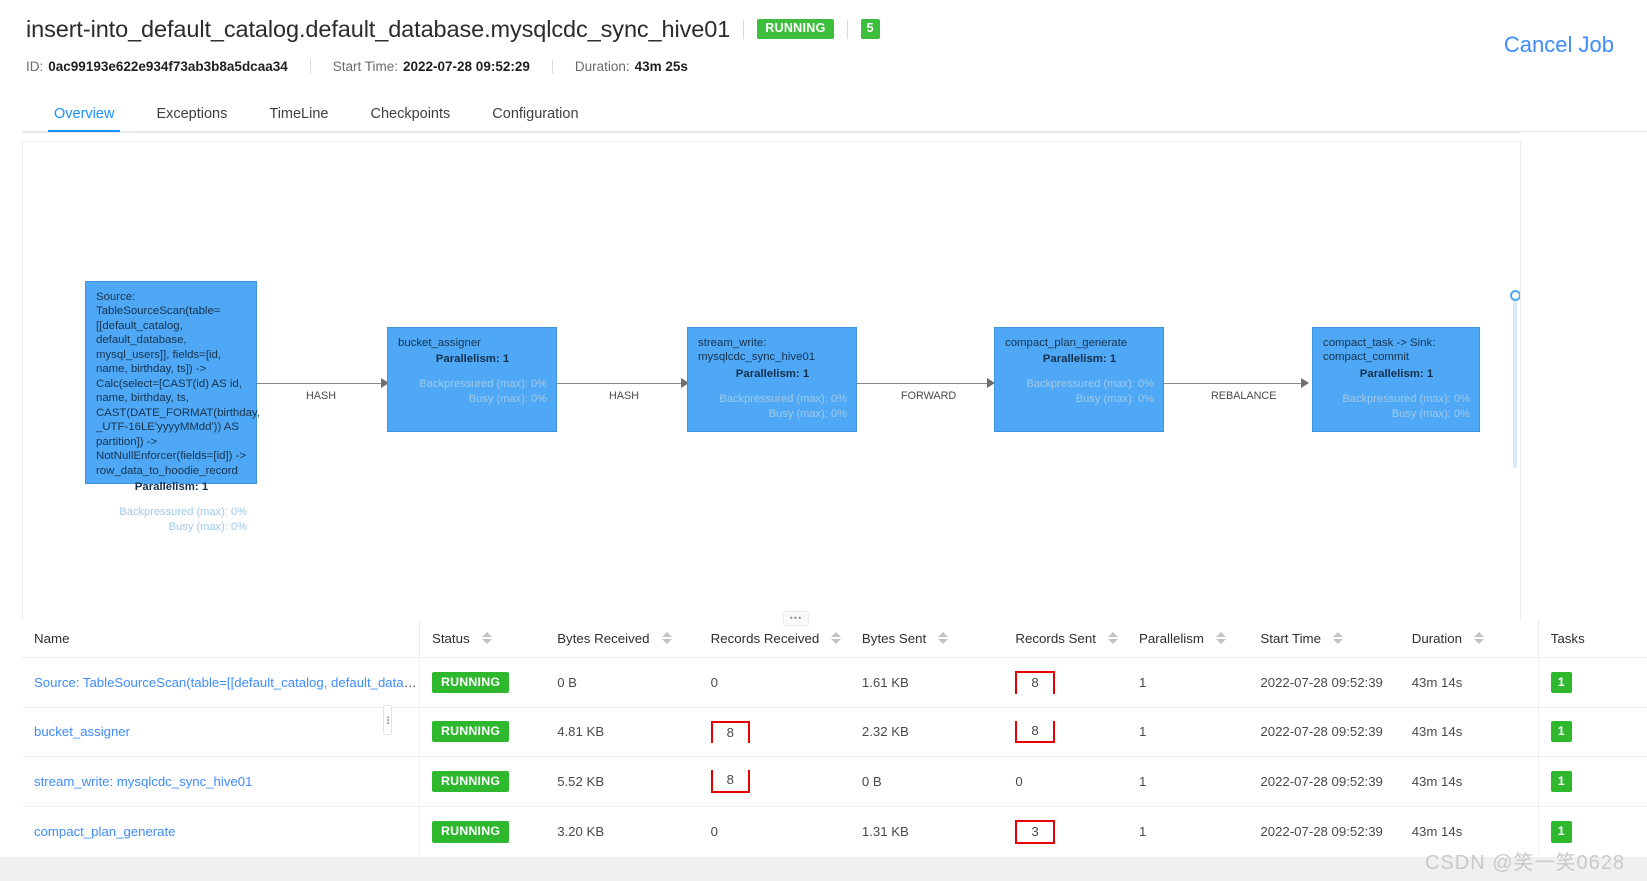 The image size is (1647, 881). Describe the element at coordinates (221, 832) in the screenshot. I see `cell-name: compact_plan_generate` at that location.